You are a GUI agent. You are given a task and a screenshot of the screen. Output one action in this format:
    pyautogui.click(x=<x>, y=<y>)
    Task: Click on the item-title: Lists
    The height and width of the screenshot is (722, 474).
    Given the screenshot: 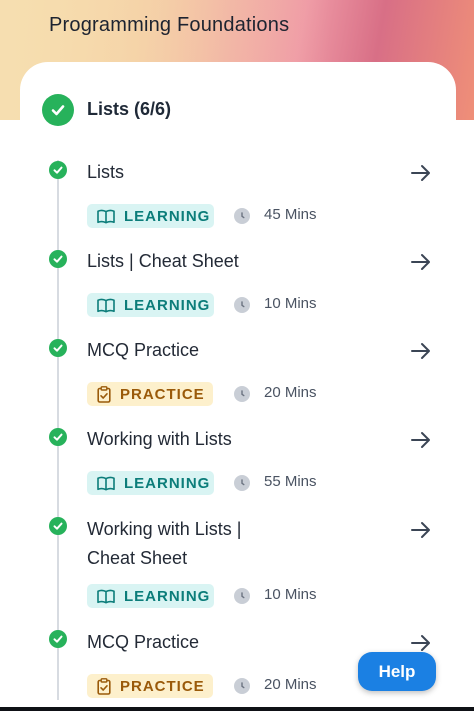 What is the action you would take?
    pyautogui.click(x=237, y=172)
    